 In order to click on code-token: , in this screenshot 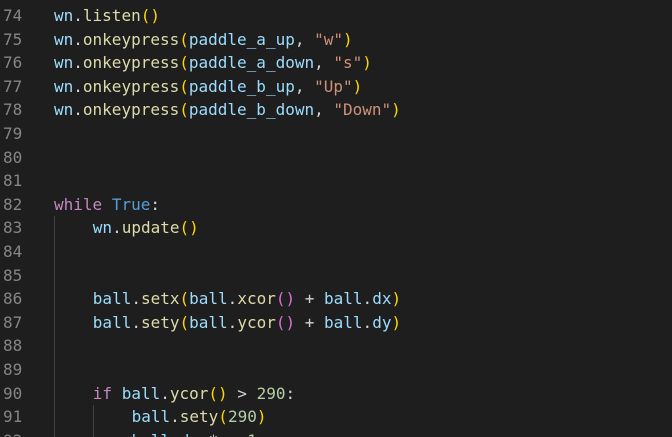, I will do `click(324, 63)`.